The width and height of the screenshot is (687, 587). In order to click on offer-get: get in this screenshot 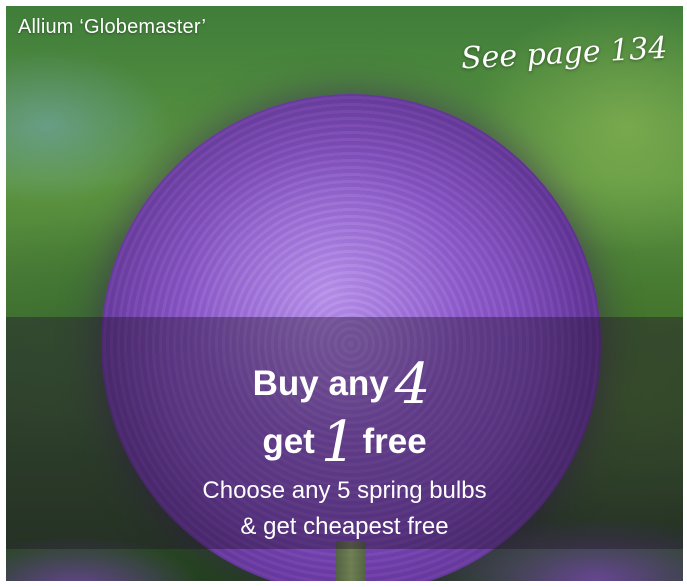, I will do `click(288, 441)`.